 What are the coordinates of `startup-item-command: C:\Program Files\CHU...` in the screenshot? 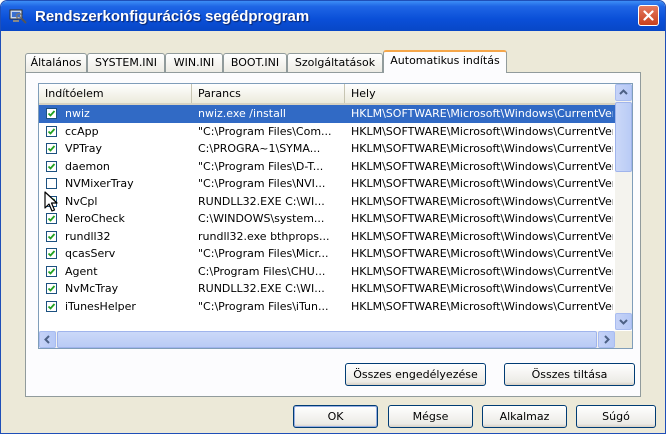 It's located at (262, 271).